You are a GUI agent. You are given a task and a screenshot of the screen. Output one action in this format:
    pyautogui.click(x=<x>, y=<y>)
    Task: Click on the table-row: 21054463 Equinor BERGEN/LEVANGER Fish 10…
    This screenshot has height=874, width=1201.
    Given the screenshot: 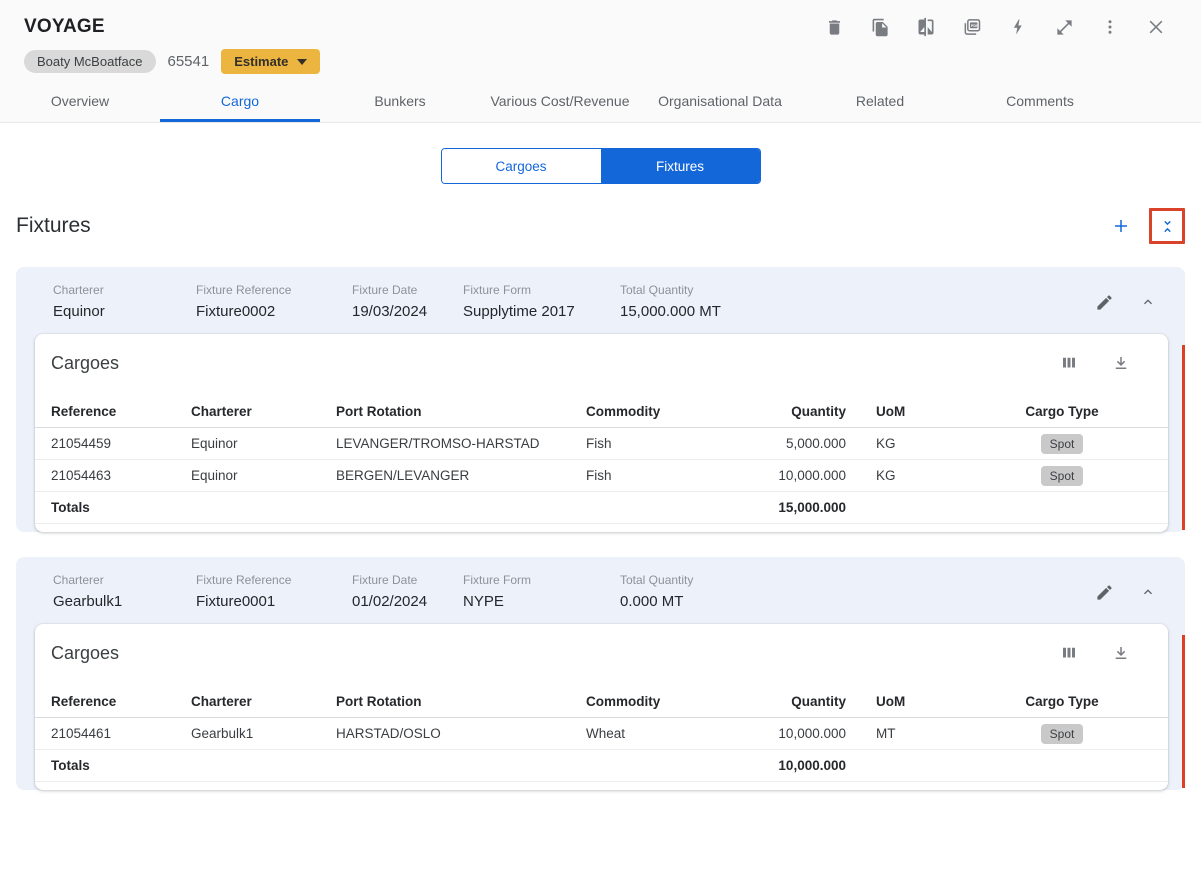 What is the action you would take?
    pyautogui.click(x=601, y=476)
    